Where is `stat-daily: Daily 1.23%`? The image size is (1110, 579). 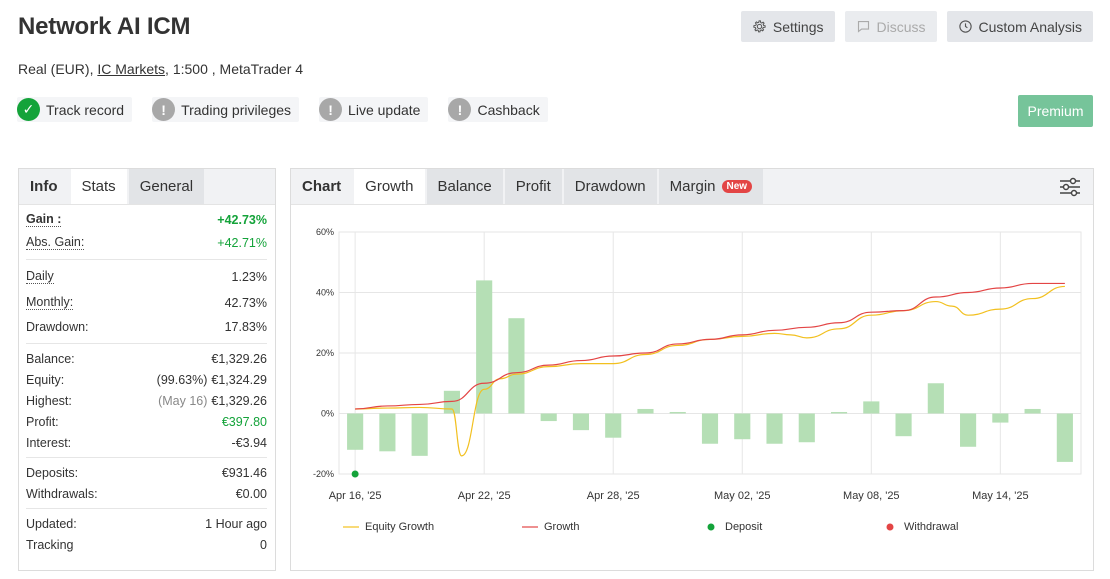 stat-daily: Daily 1.23% is located at coordinates (146, 276).